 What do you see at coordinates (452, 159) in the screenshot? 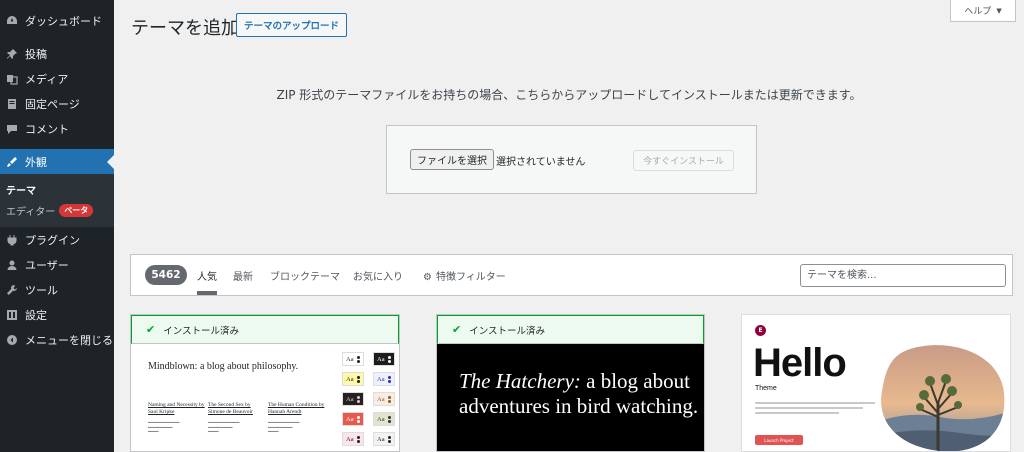
I see `choose-file-button: ファイルを選択` at bounding box center [452, 159].